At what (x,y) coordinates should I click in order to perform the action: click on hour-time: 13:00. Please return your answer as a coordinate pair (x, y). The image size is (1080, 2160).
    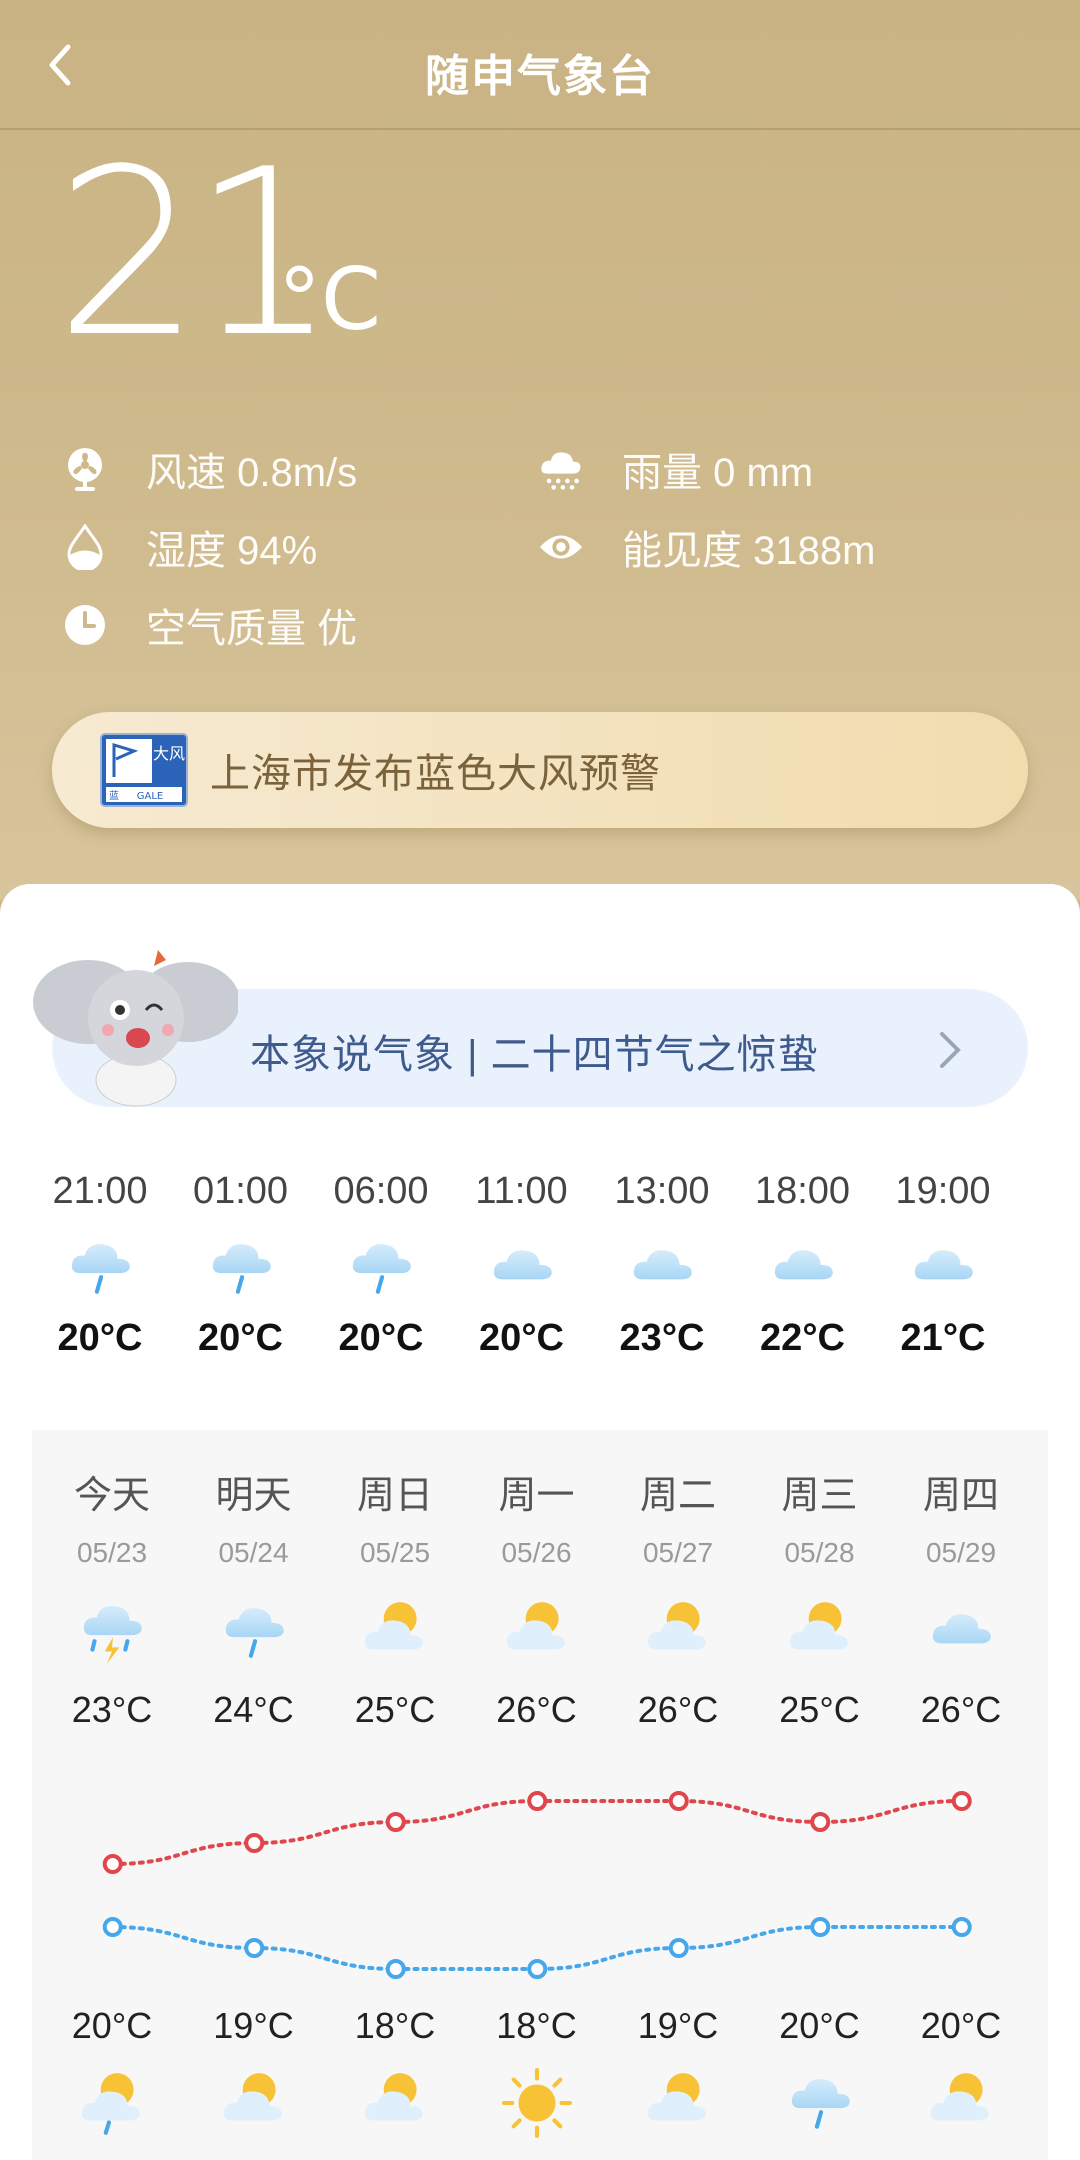
    Looking at the image, I should click on (662, 1191).